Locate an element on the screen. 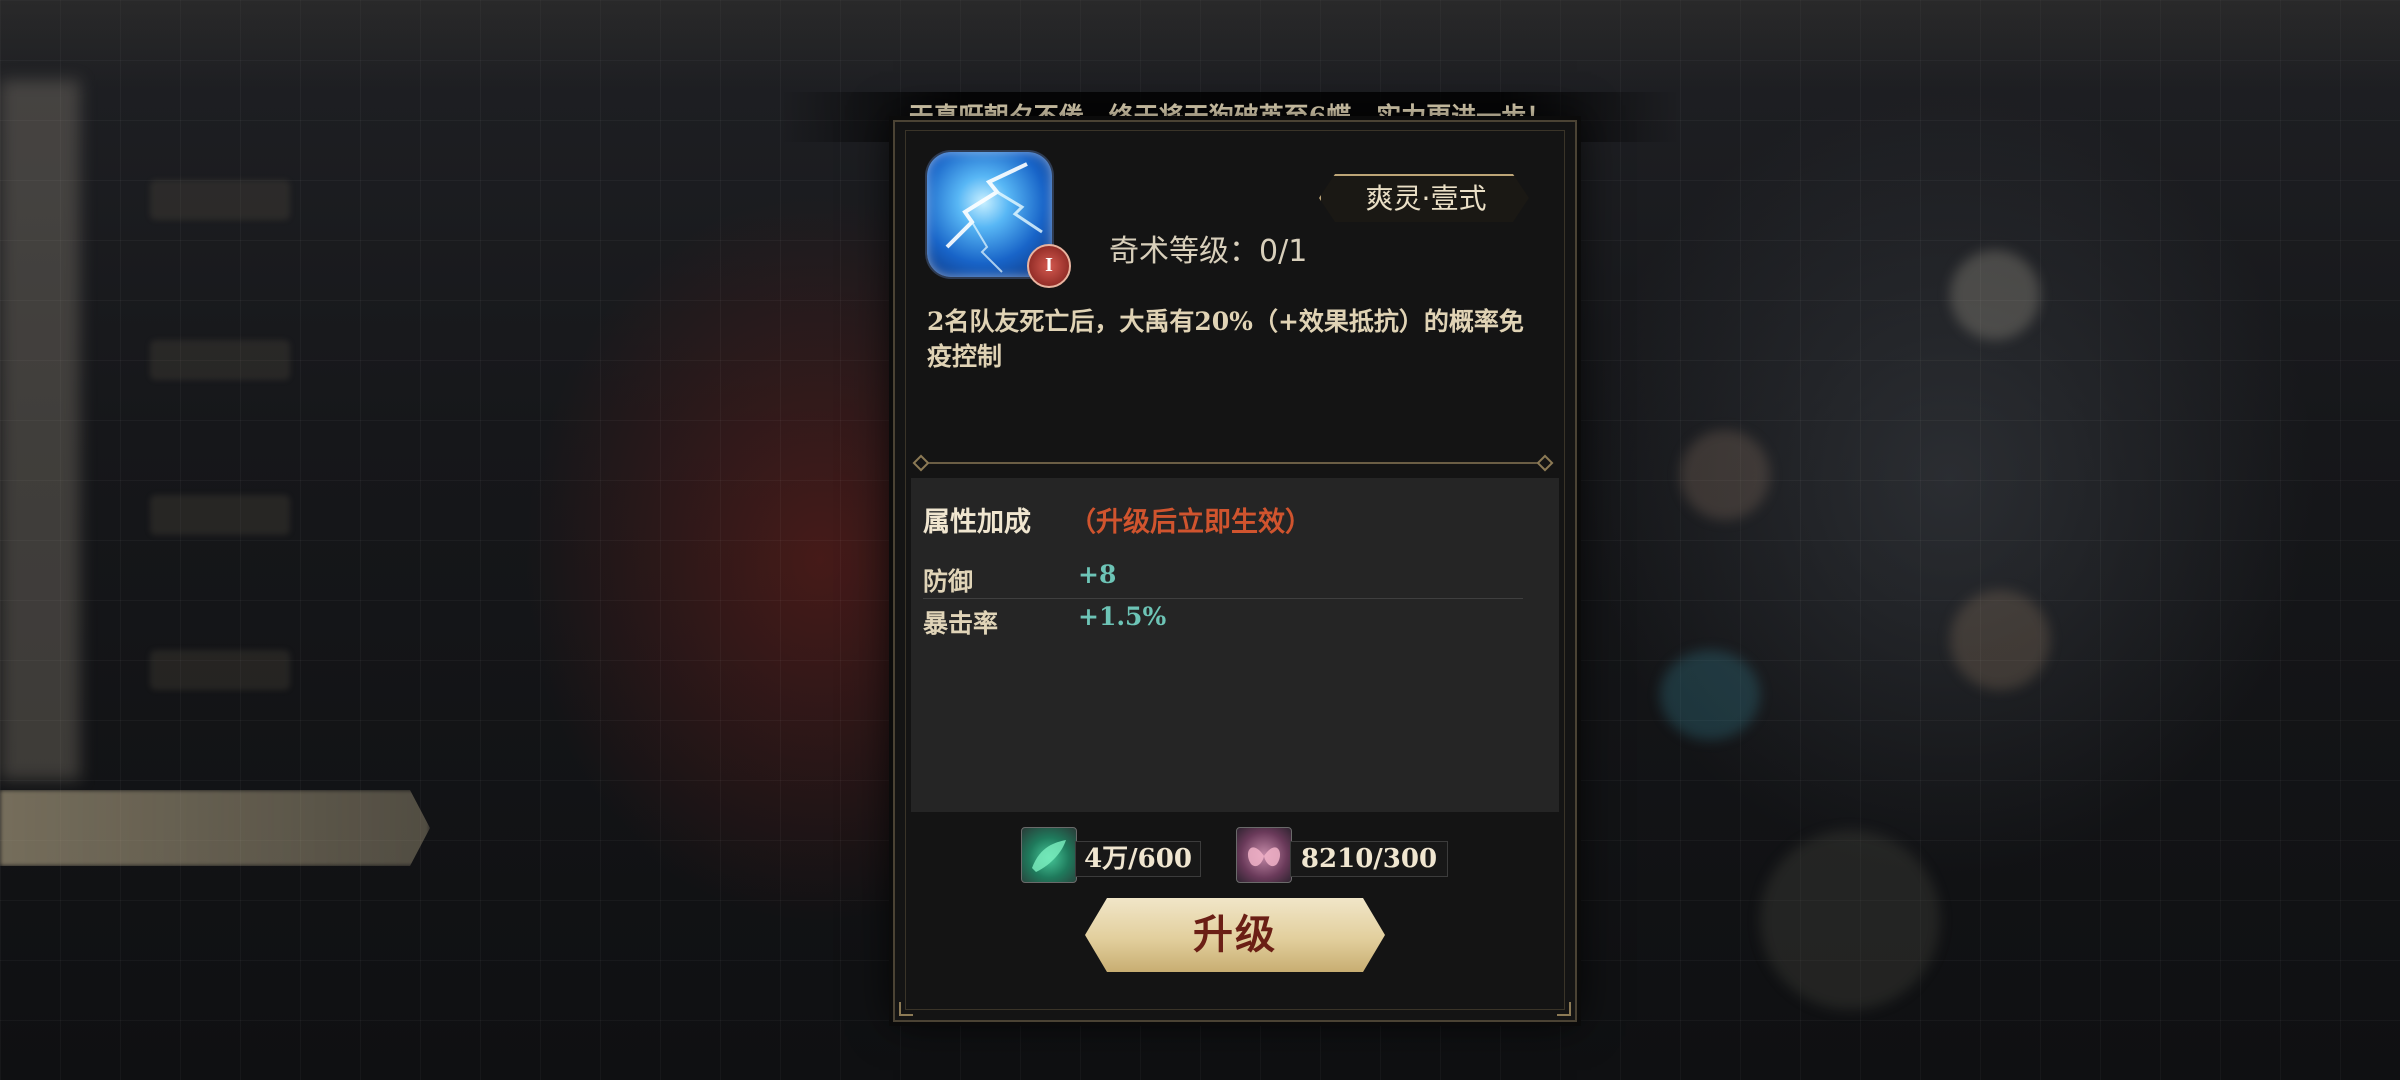 The image size is (2400, 1080). attribute-value: +1.5% is located at coordinates (1122, 616).